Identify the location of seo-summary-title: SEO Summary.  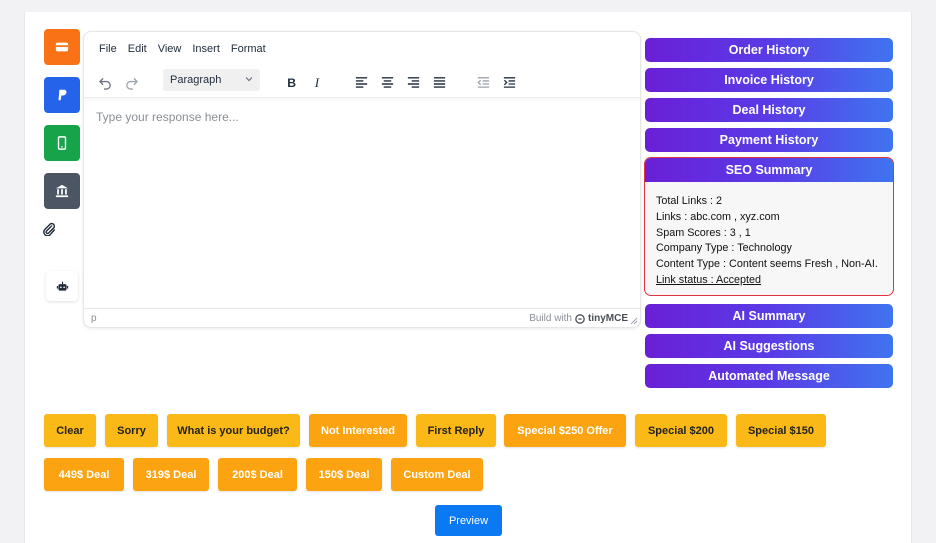
(769, 170).